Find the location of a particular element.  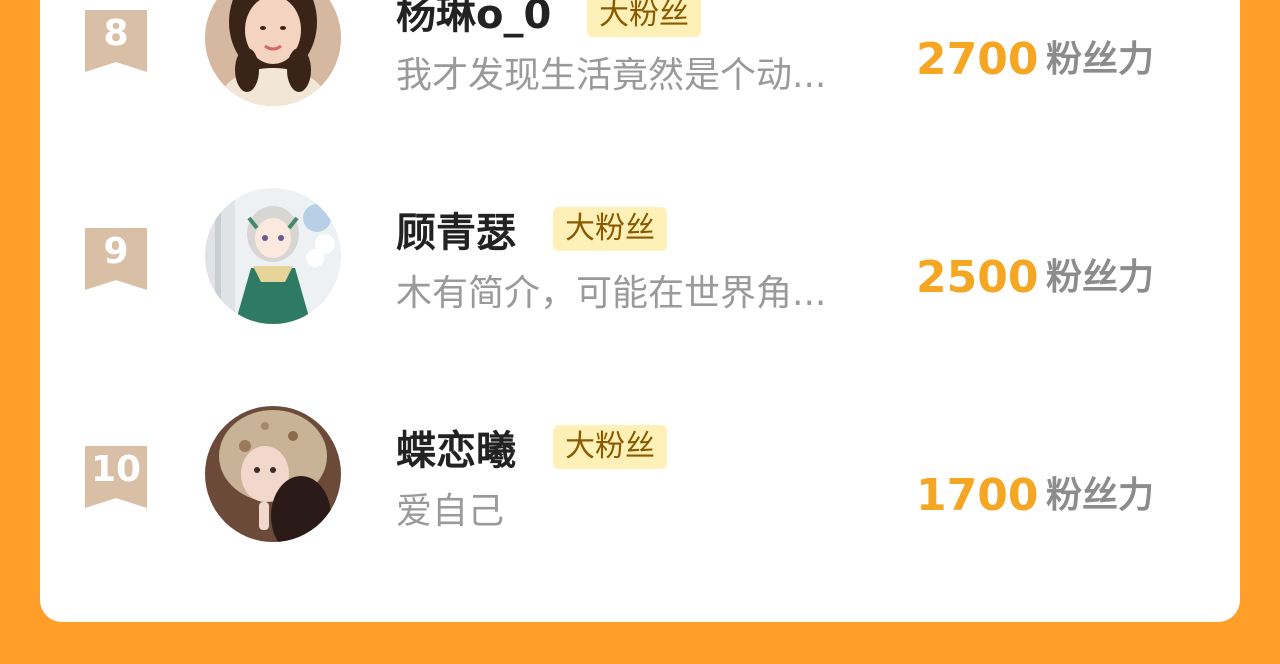

rank-number: 10 is located at coordinates (116, 469).